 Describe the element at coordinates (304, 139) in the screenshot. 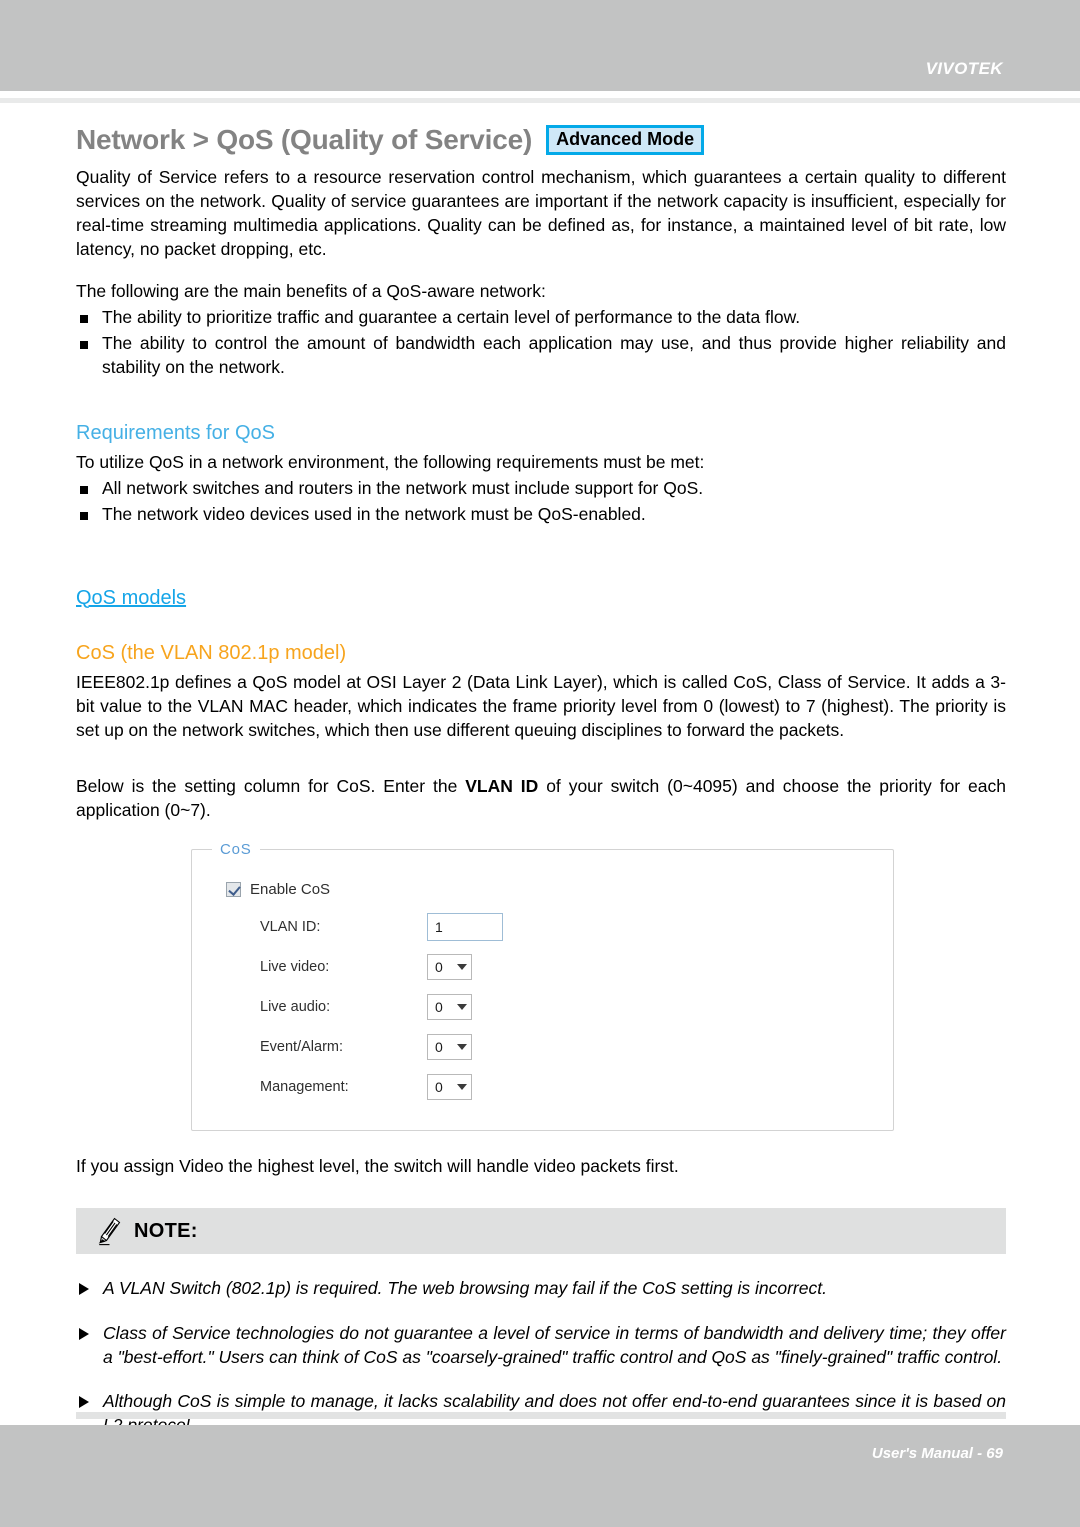

I see `page-title: Network > QoS (Quality of Service)` at that location.